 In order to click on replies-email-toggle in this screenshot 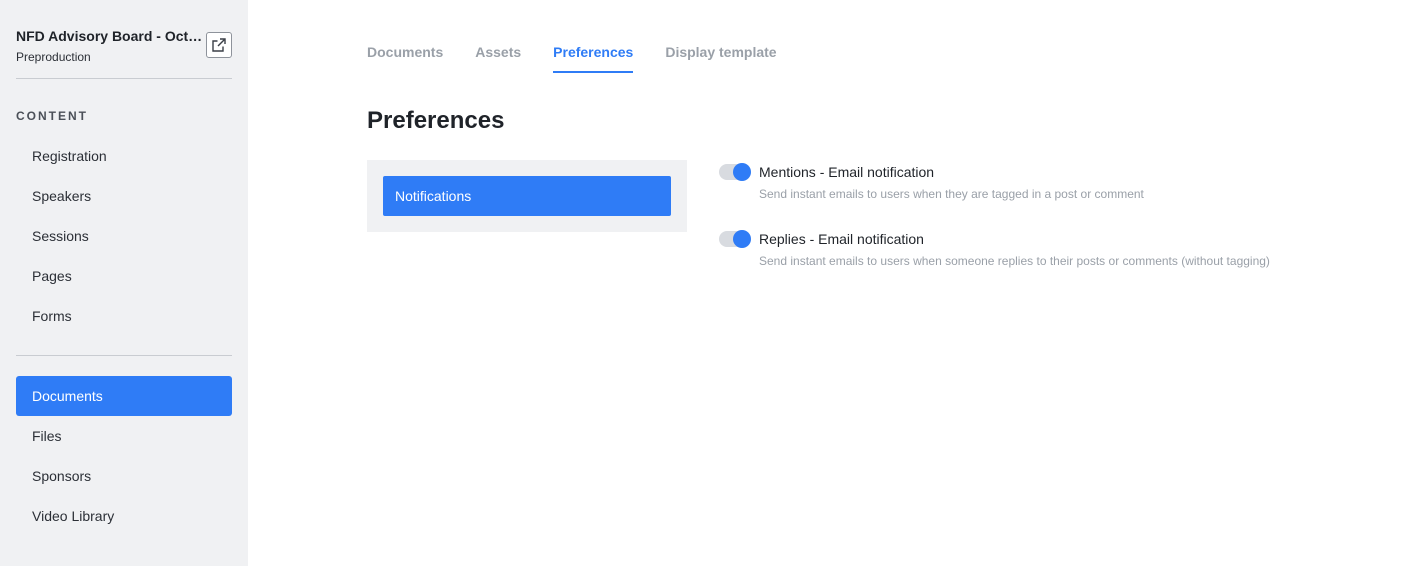, I will do `click(735, 239)`.